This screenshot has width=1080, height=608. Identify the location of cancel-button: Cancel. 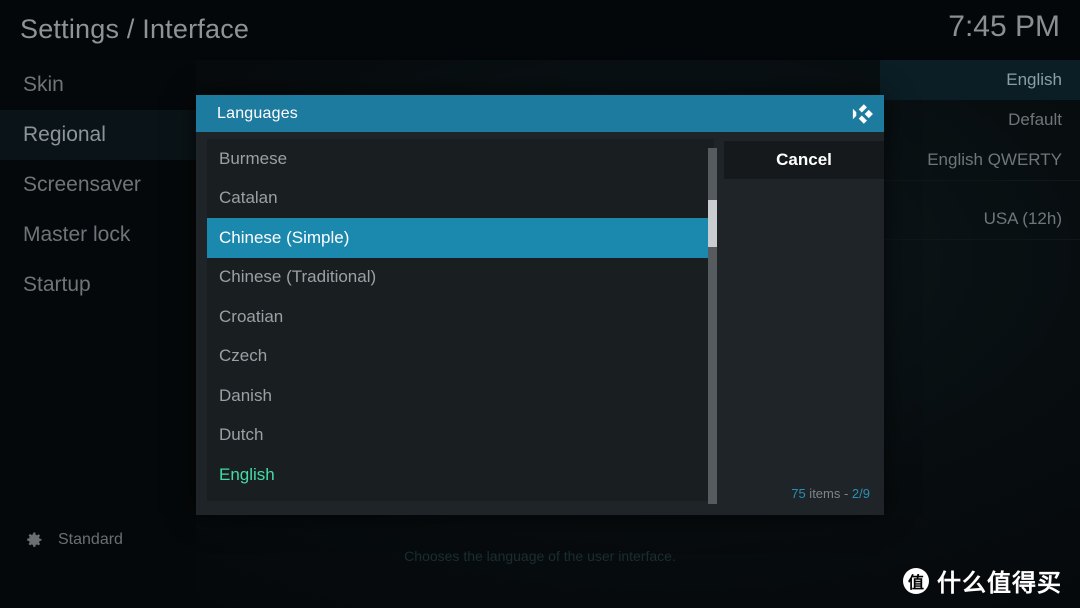
(804, 160).